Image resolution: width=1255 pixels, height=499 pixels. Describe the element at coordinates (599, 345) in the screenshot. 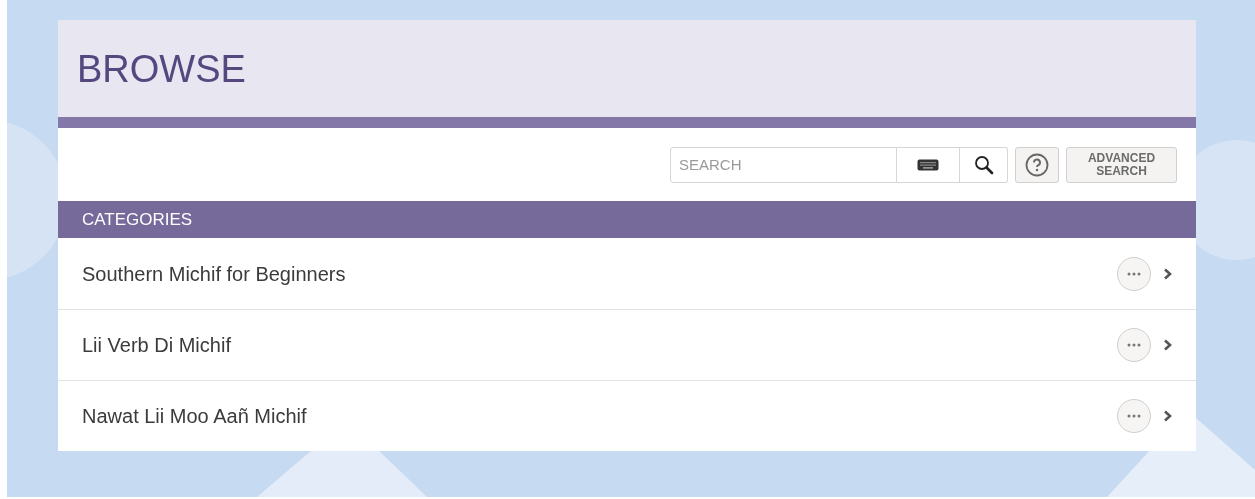

I see `category-link: Lii Verb Di Michif` at that location.